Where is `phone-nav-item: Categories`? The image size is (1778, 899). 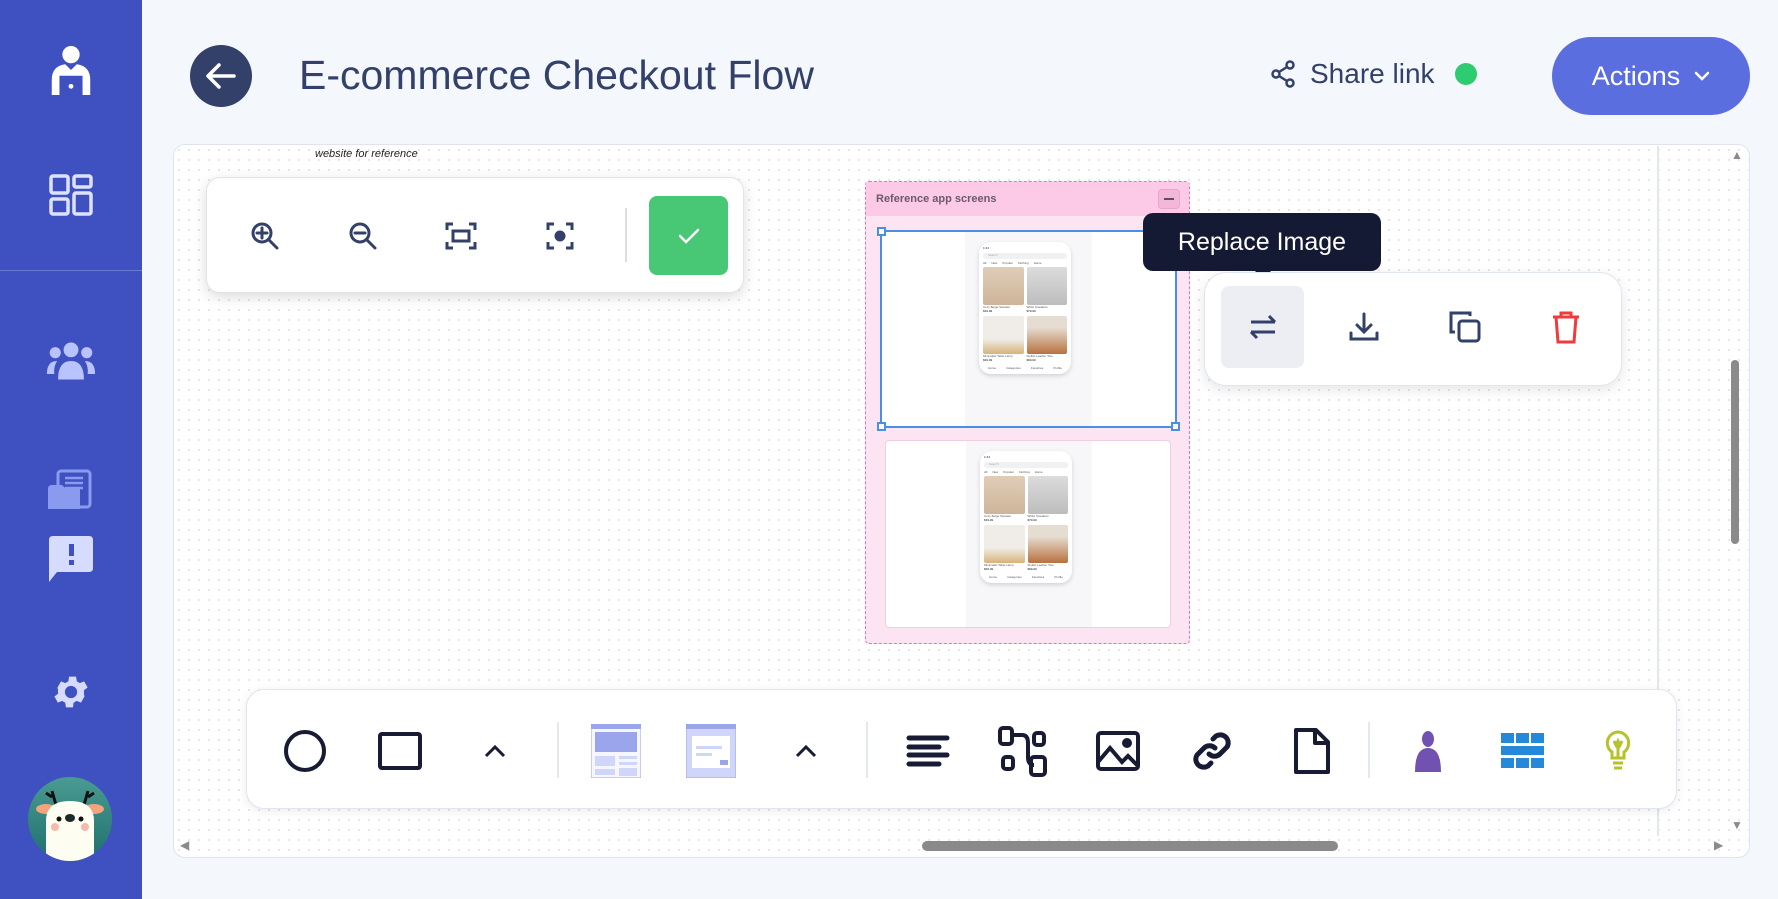 phone-nav-item: Categories is located at coordinates (1014, 577).